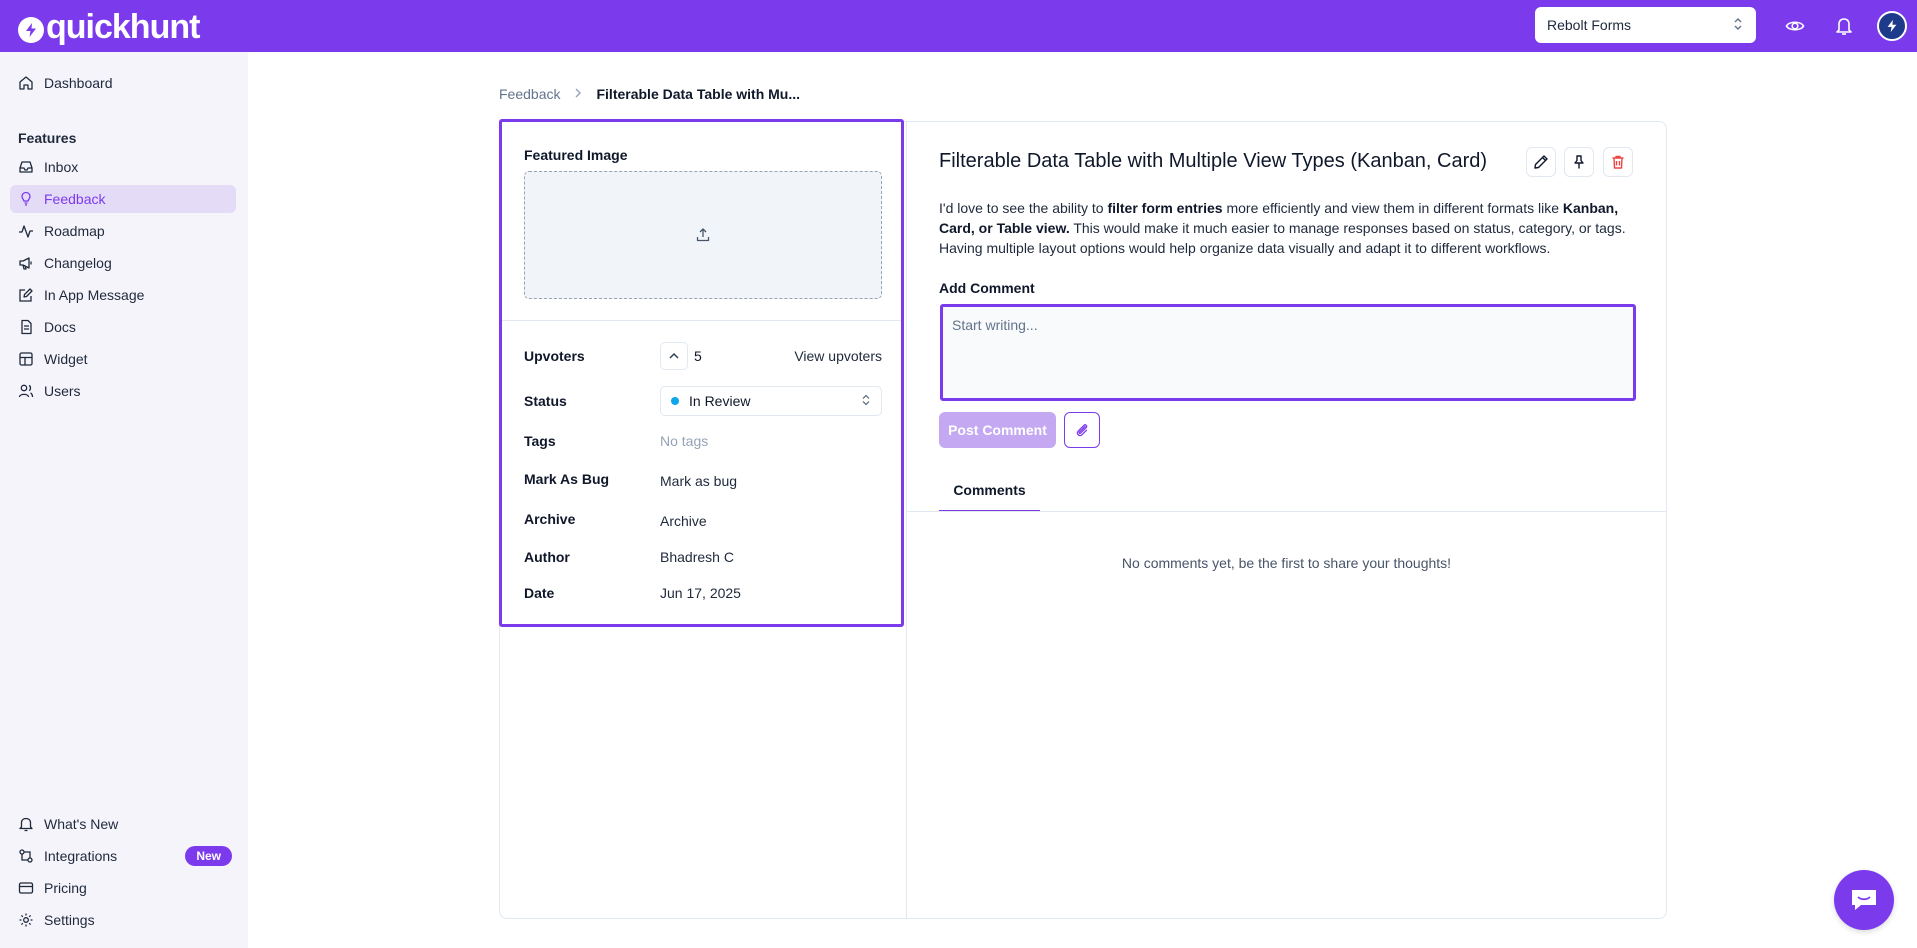 Image resolution: width=1917 pixels, height=948 pixels. I want to click on tabs-divider, so click(1286, 511).